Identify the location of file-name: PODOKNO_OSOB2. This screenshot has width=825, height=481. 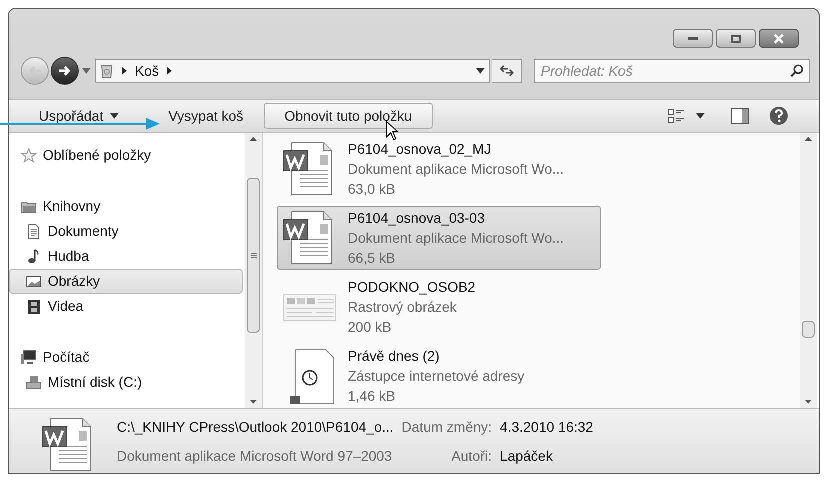
(412, 287).